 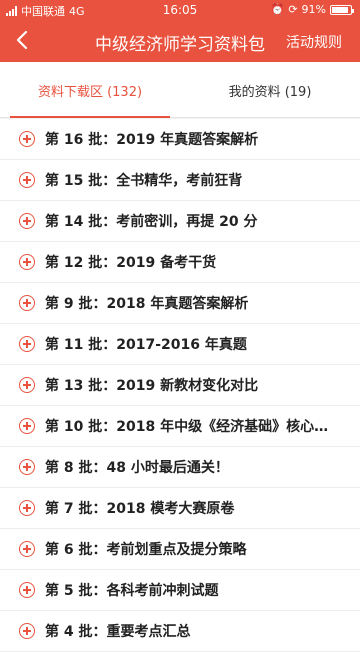 What do you see at coordinates (180, 10) in the screenshot?
I see `status-bar: 中国联通 4G 16:05 ⏰ ⟳ 91%` at bounding box center [180, 10].